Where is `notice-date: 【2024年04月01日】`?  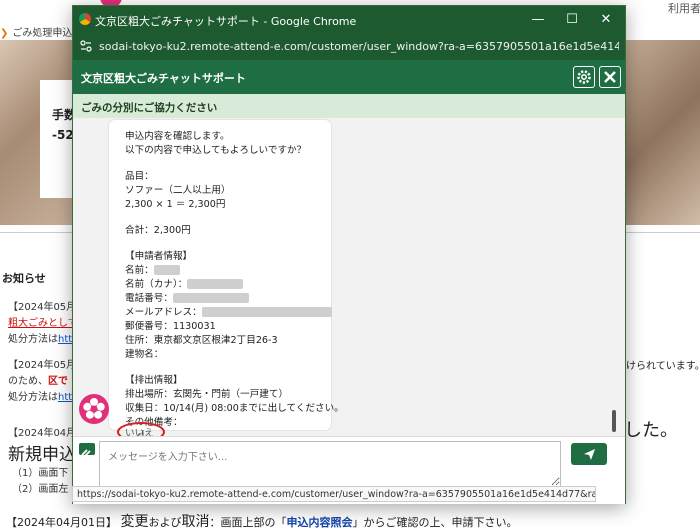
notice-date: 【2024年04月01日】 is located at coordinates (61, 522).